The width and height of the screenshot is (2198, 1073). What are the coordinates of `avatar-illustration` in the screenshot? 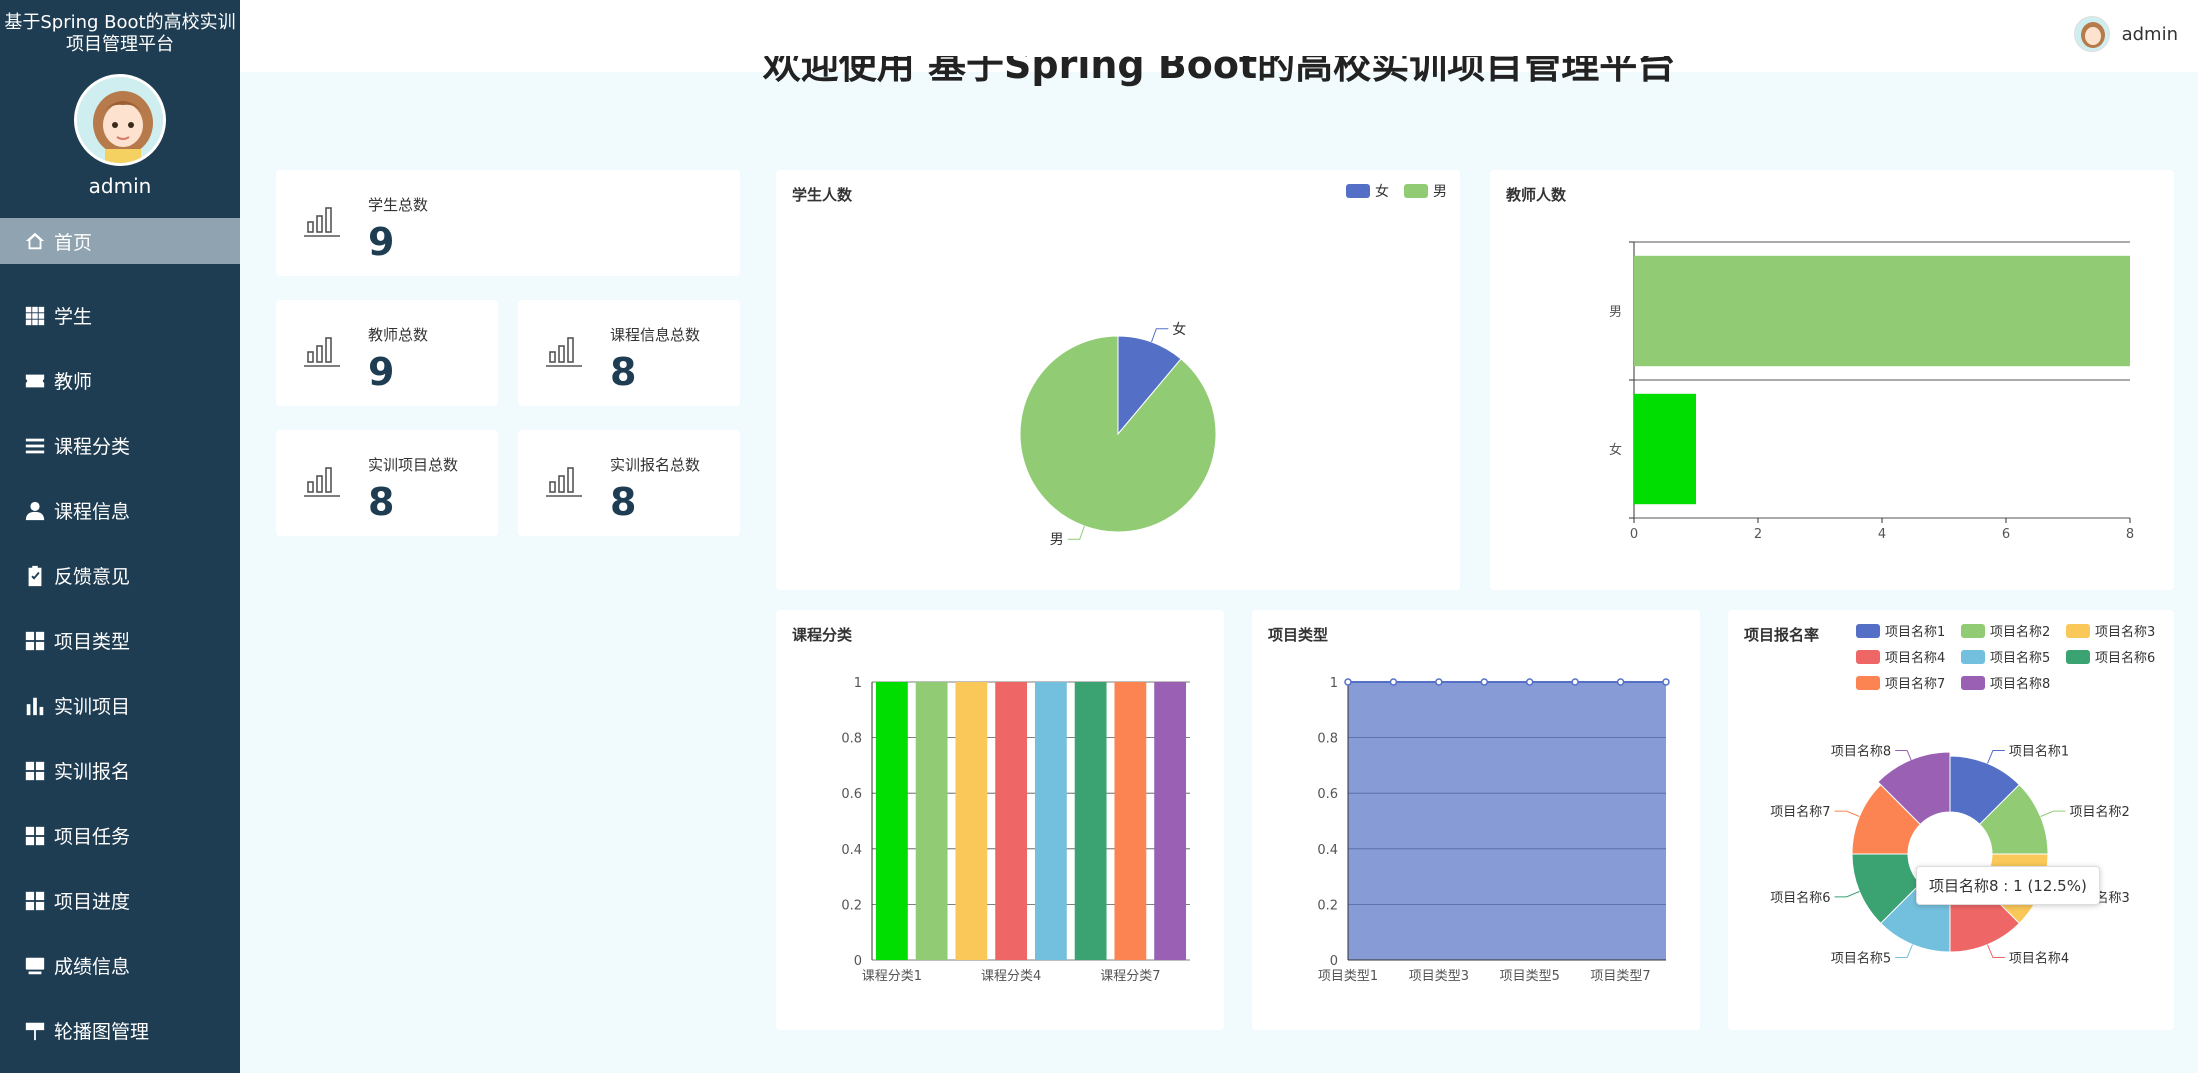 It's located at (120, 120).